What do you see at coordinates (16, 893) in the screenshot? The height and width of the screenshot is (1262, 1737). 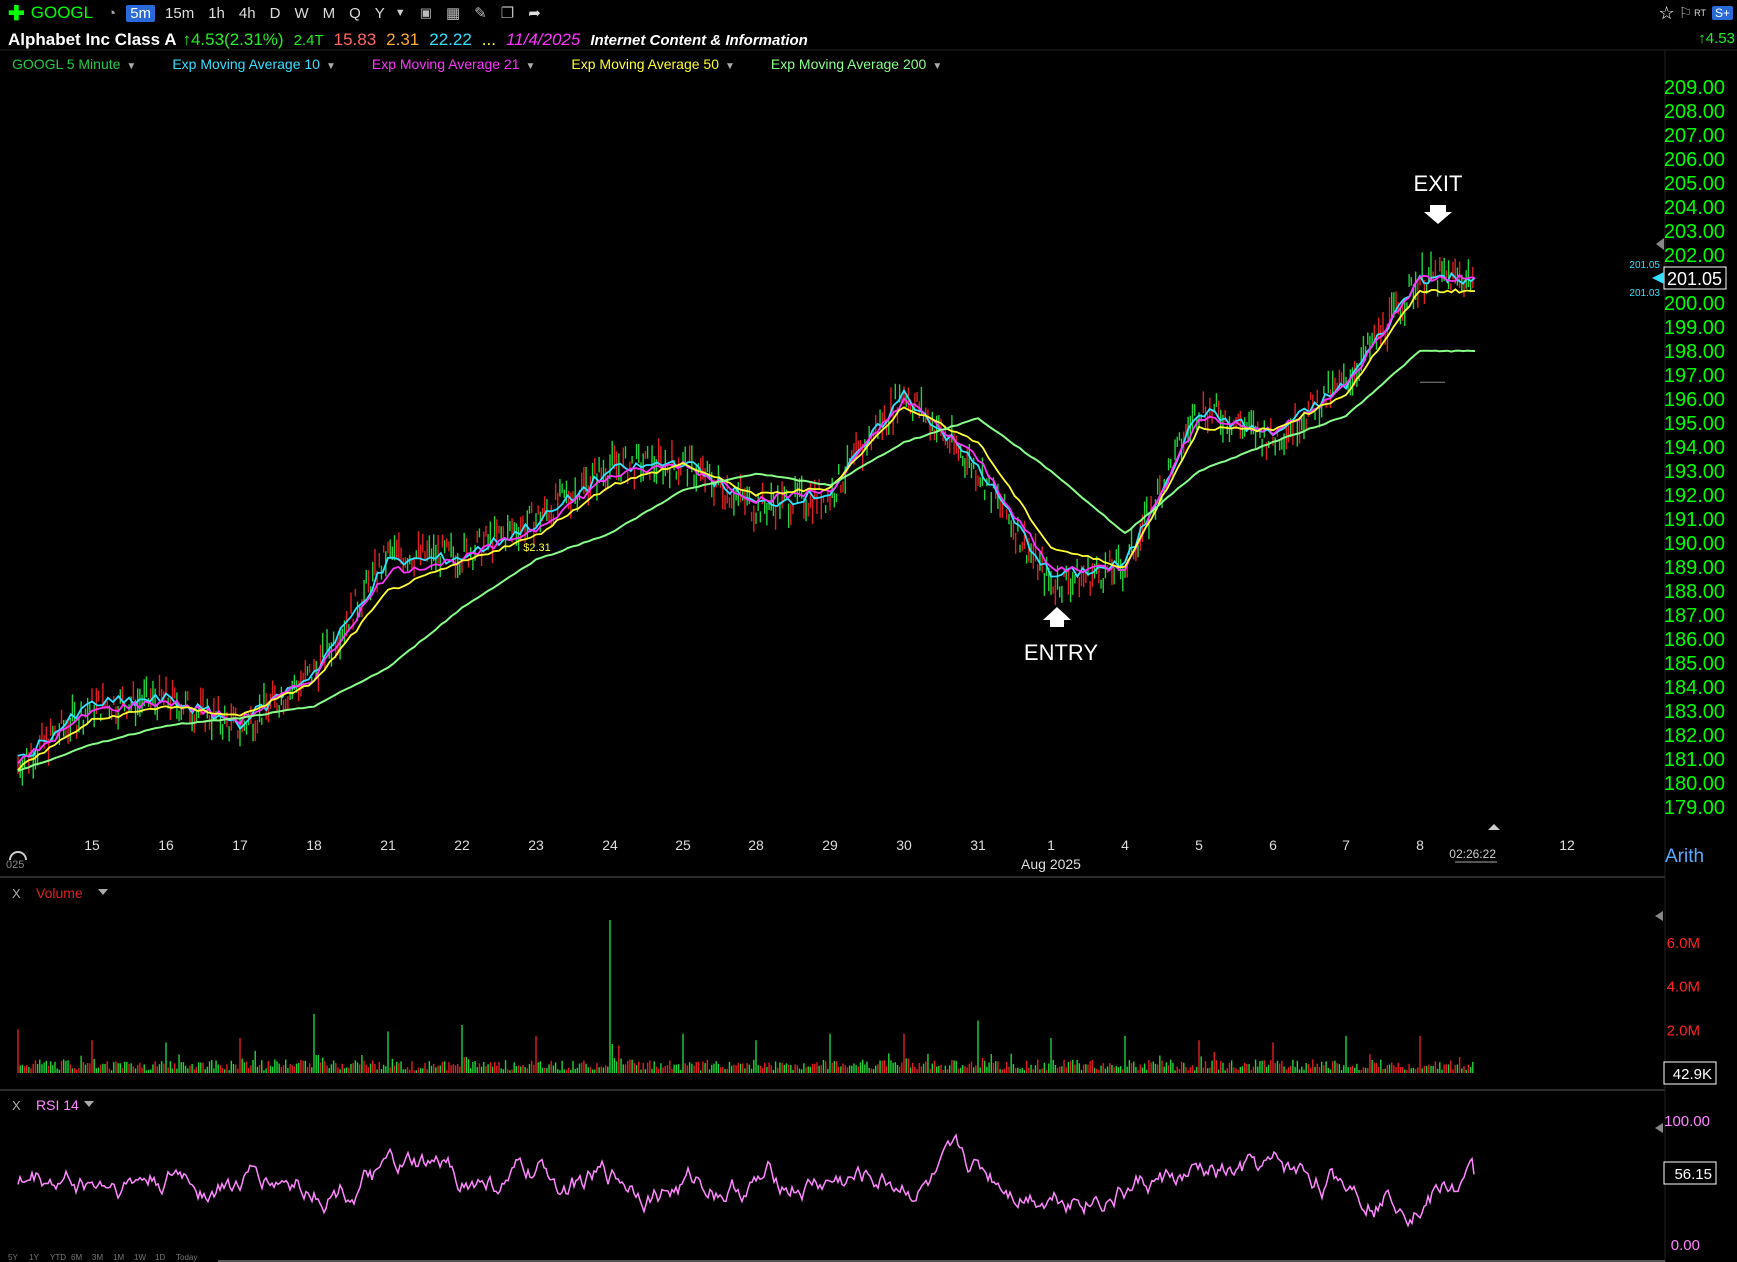 I see `volume-close-button: X` at bounding box center [16, 893].